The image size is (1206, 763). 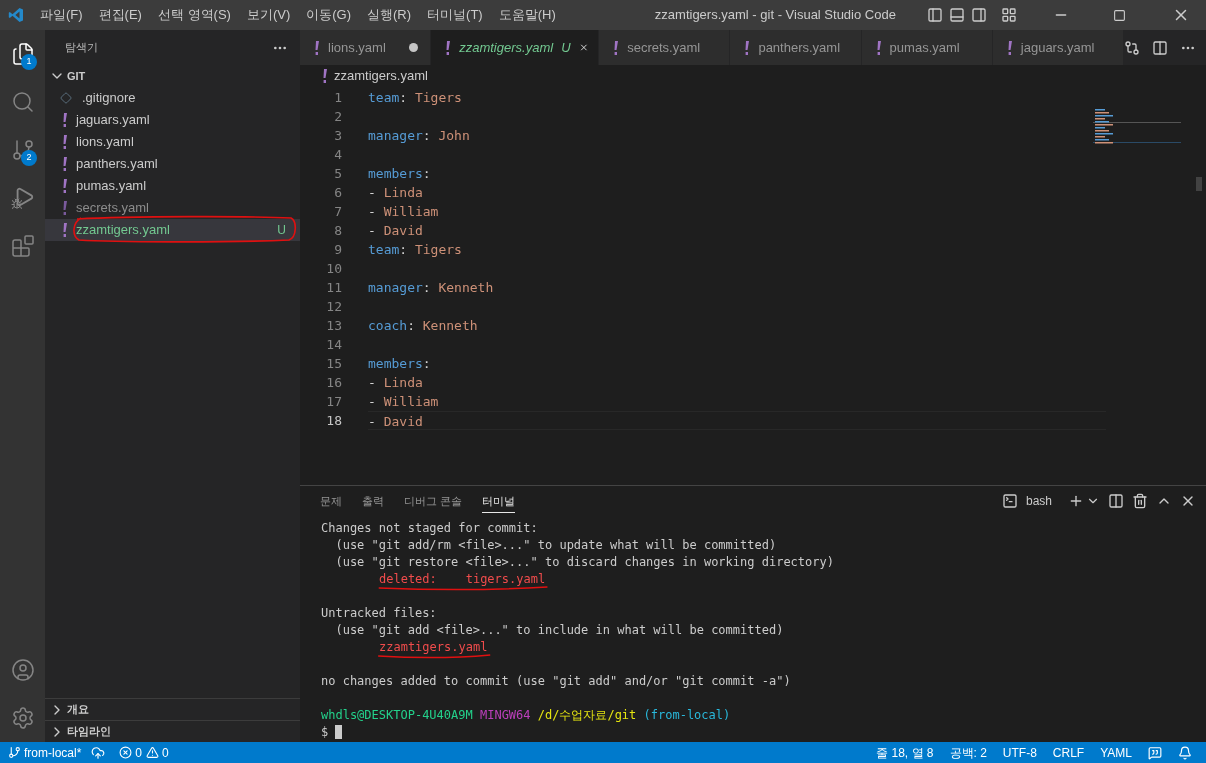 I want to click on menu-item: 터미널(T), so click(x=455, y=15).